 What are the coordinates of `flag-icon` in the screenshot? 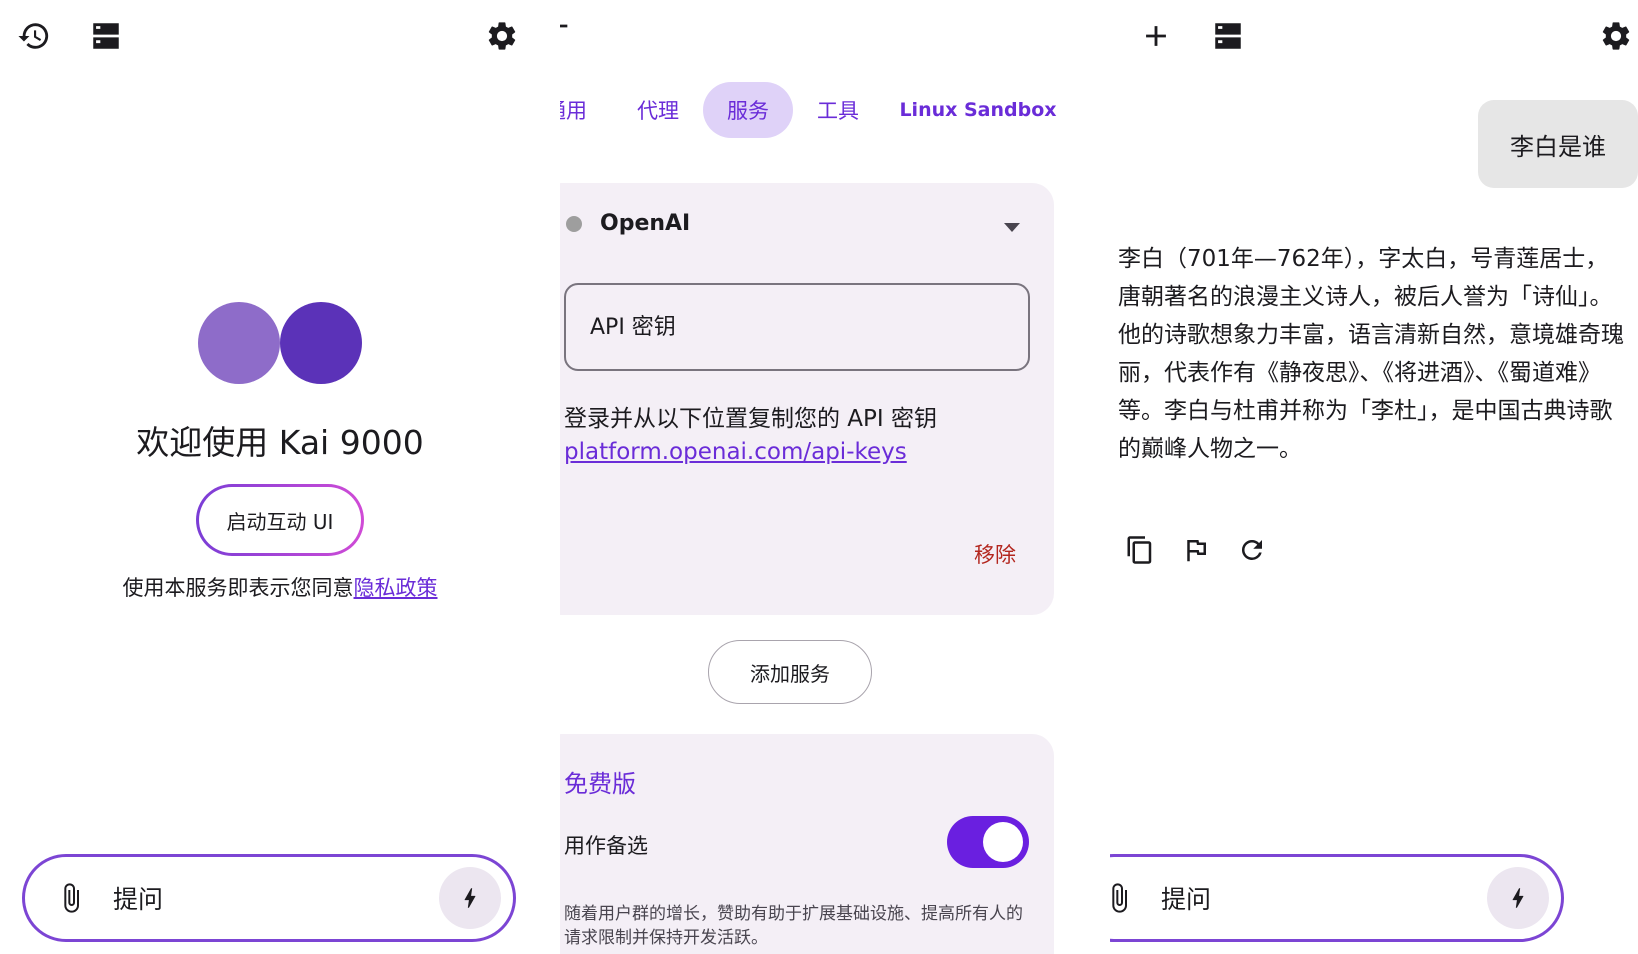 It's located at (1196, 551).